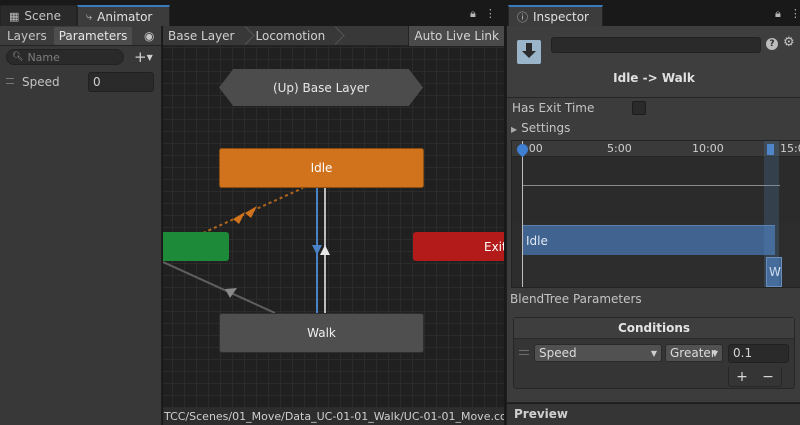 This screenshot has height=425, width=800. I want to click on timeline-clip-idle: Idle, so click(648, 240).